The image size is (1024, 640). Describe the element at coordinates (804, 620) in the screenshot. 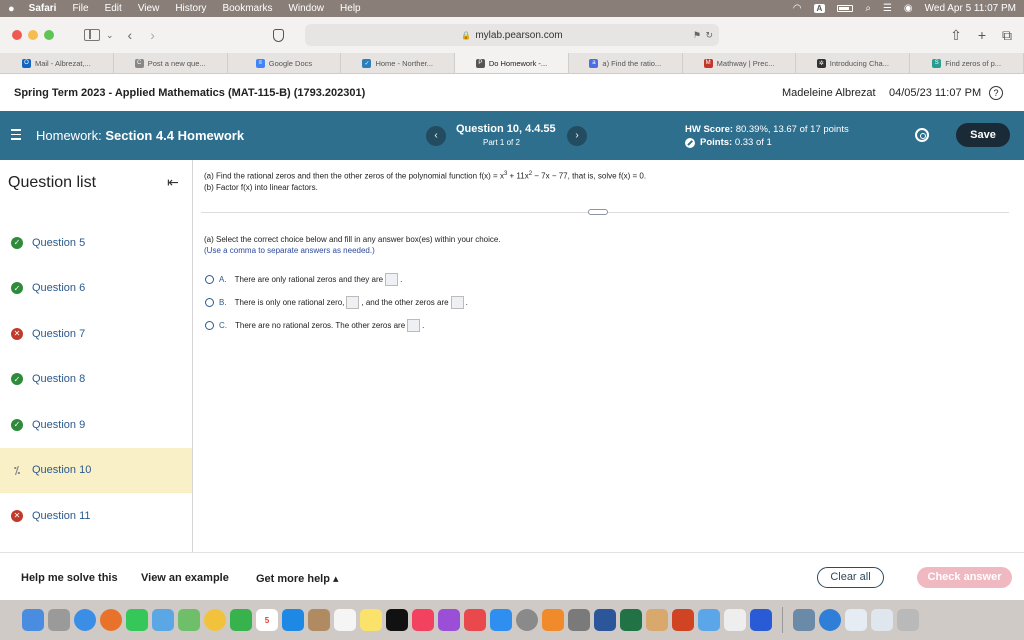

I see `downloads-stack-icon` at that location.